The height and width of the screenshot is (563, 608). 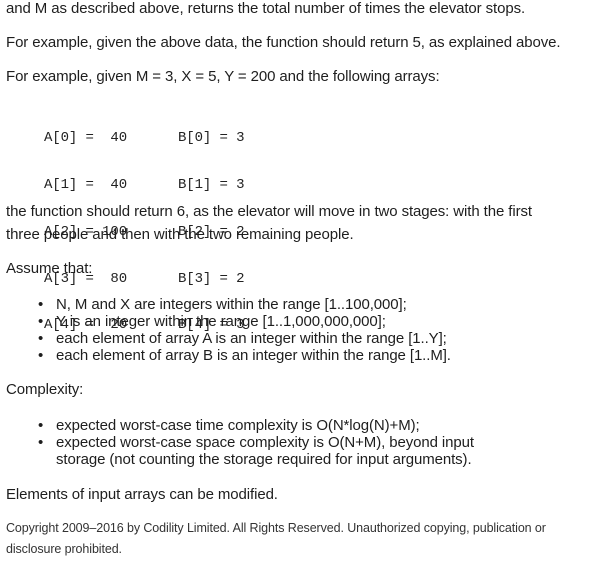 I want to click on heading-complexity: Complexity:, so click(x=45, y=389).